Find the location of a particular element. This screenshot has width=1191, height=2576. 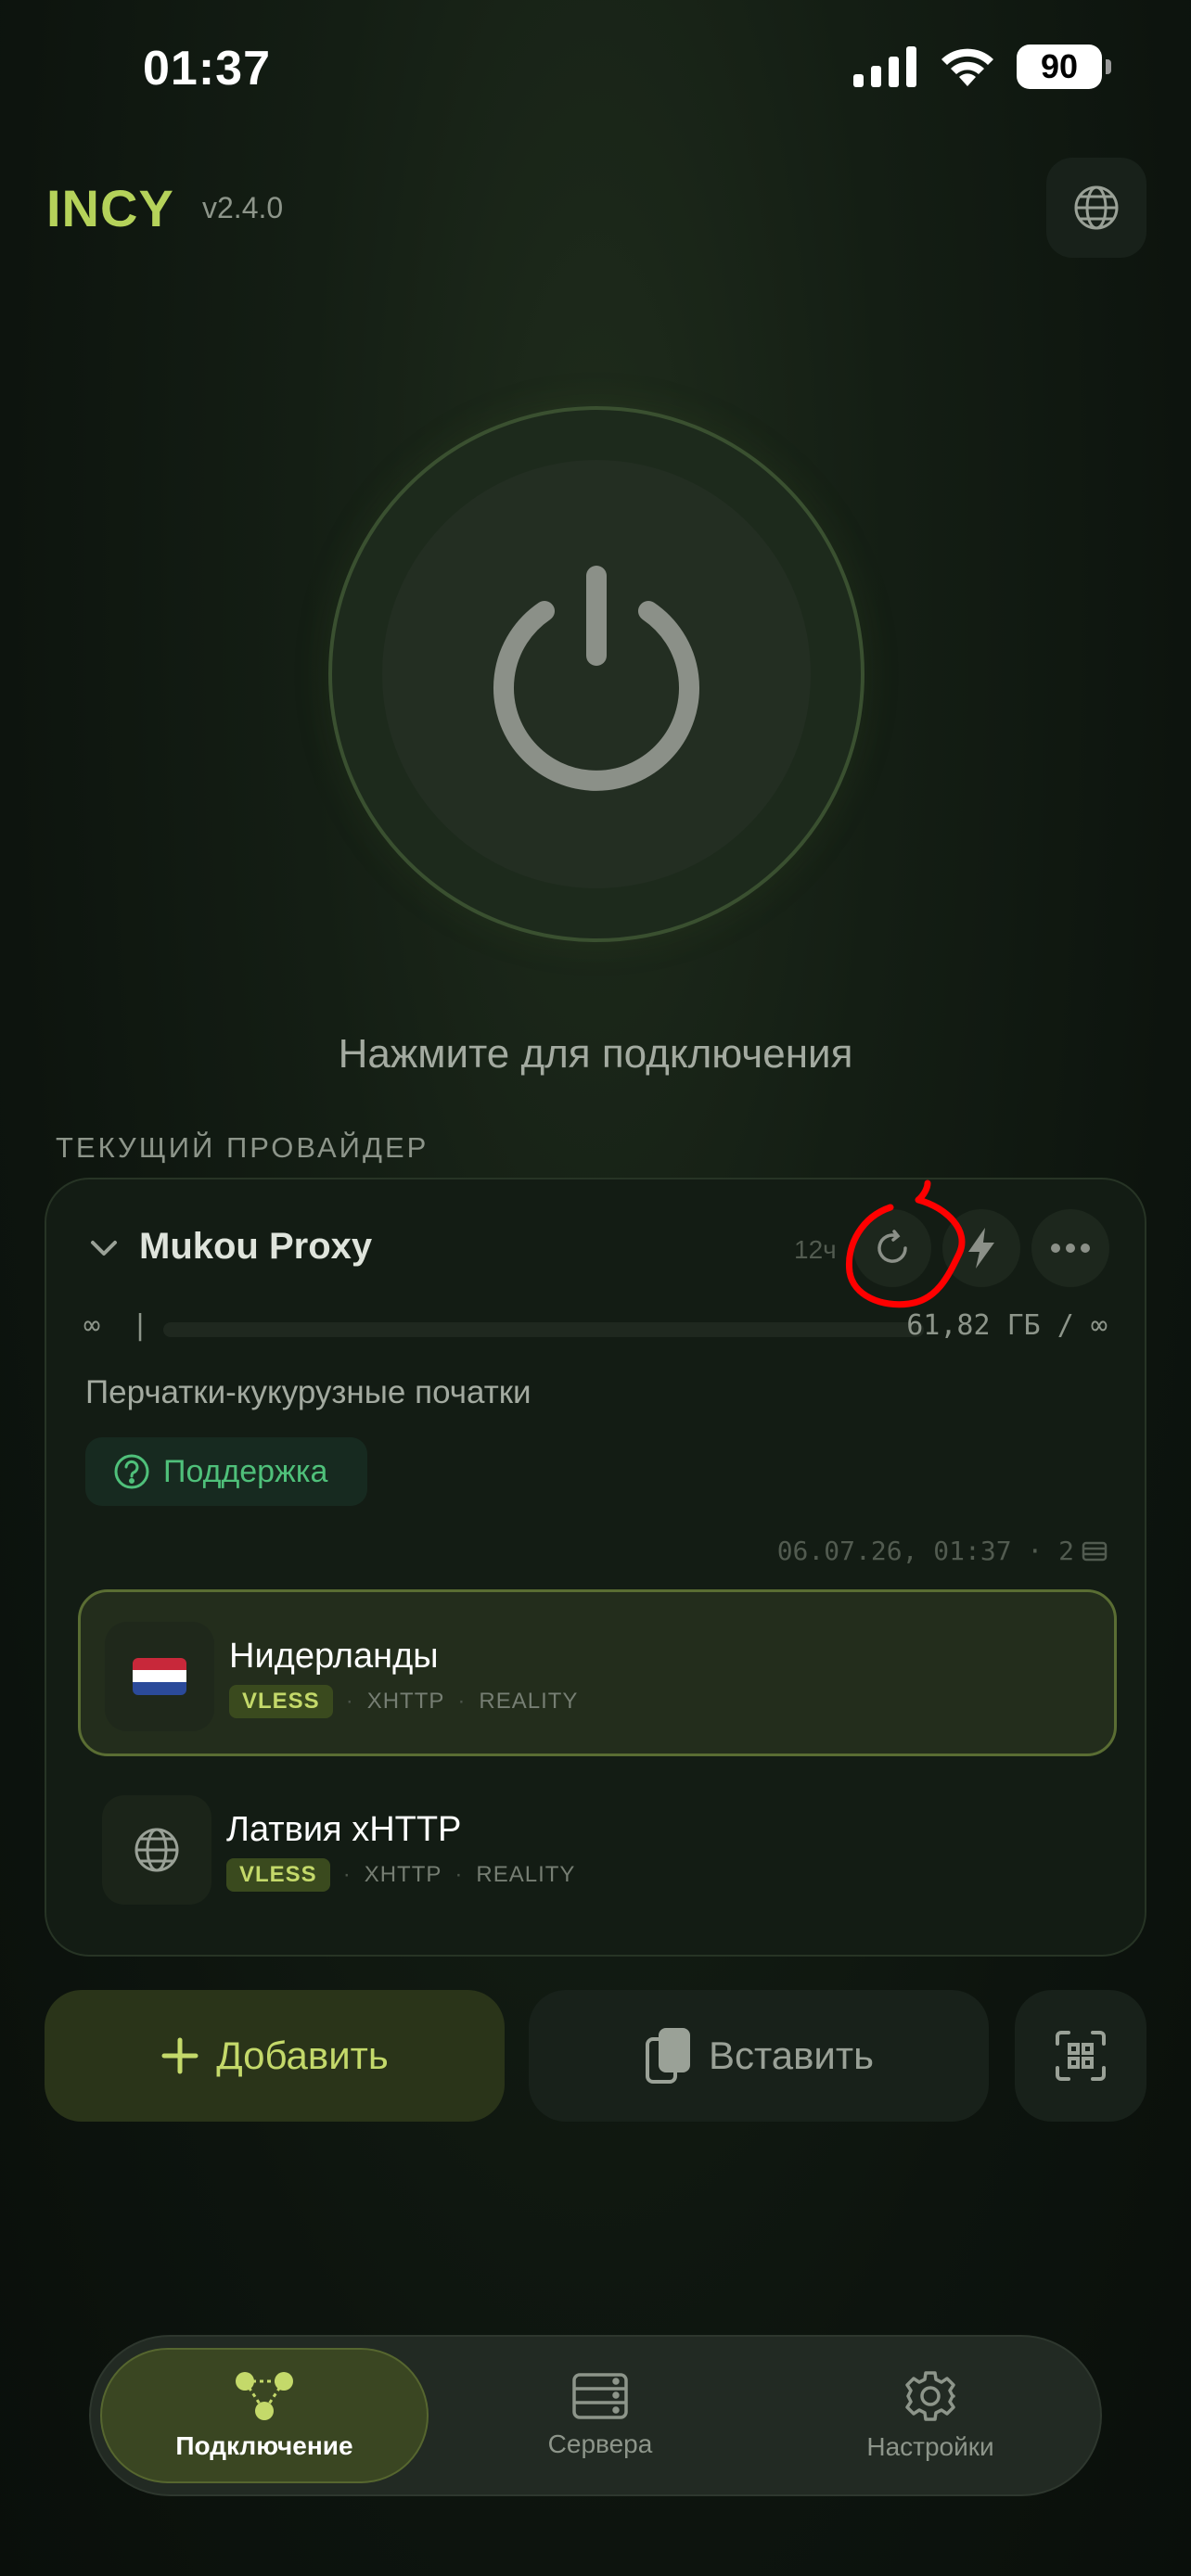

netherlands-flag-icon is located at coordinates (159, 1676).